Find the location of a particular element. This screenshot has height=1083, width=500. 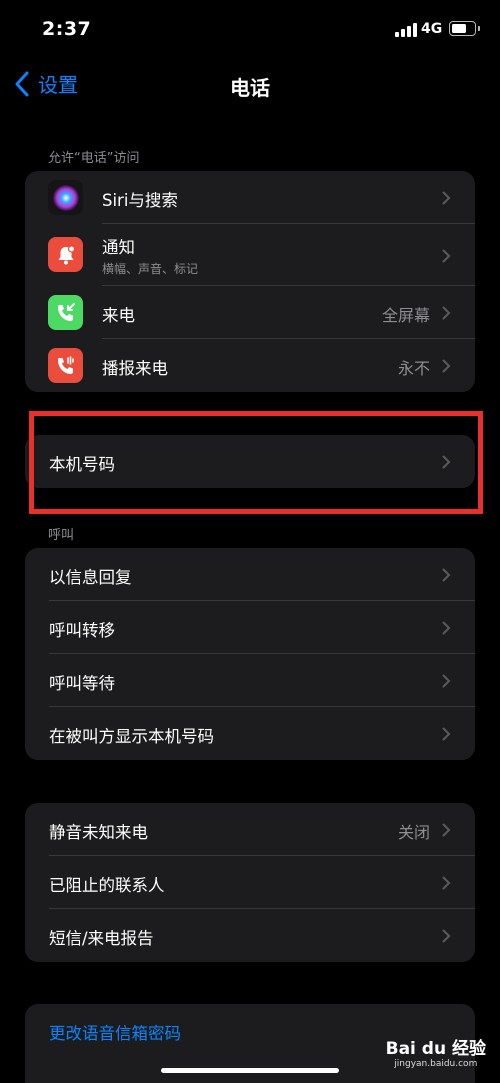

watermark: Bai du 经验 jingyan.baidu.com is located at coordinates (436, 1051).